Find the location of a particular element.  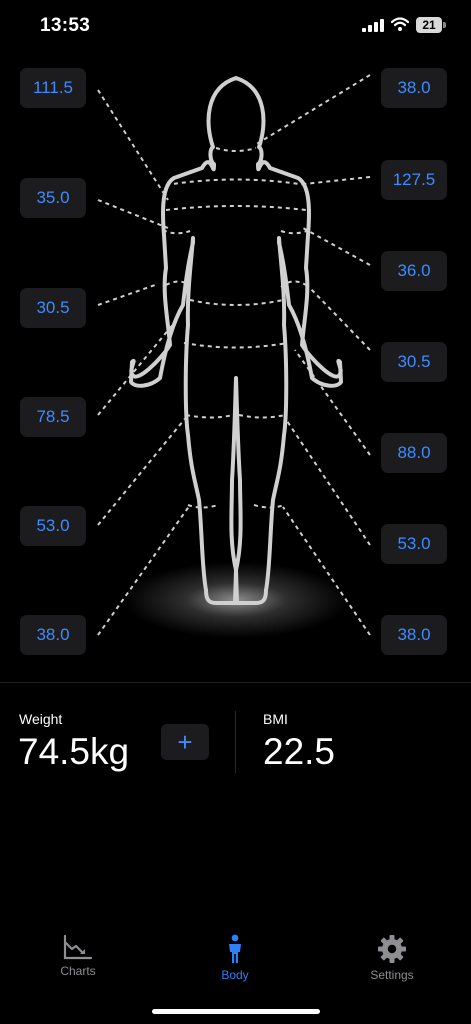

add-weight-button: + is located at coordinates (185, 742).